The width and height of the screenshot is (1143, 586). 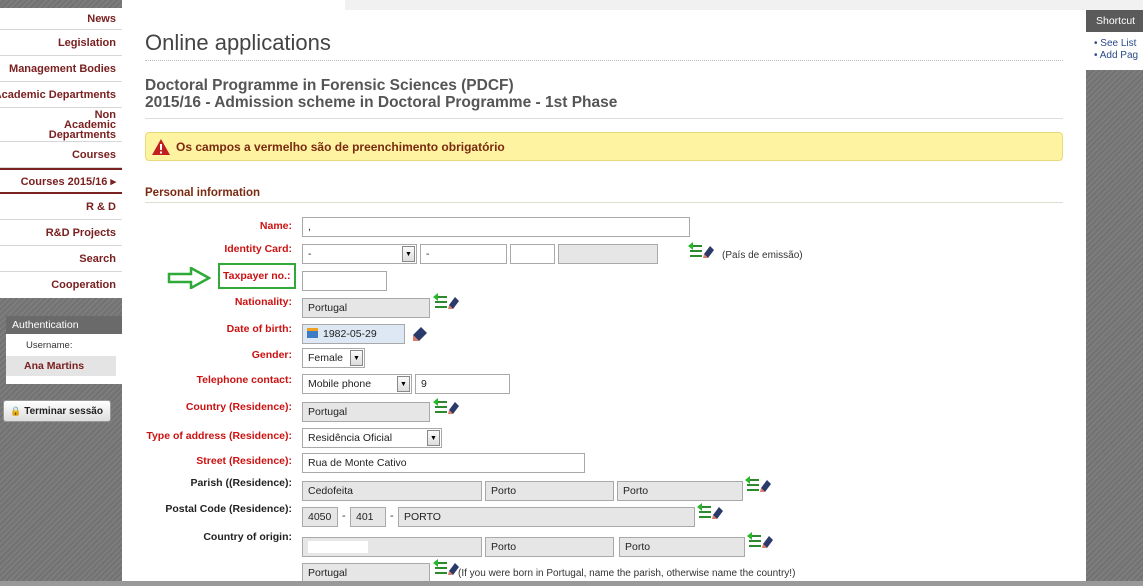 What do you see at coordinates (682, 547) in the screenshot?
I see `origin-district-input: Porto` at bounding box center [682, 547].